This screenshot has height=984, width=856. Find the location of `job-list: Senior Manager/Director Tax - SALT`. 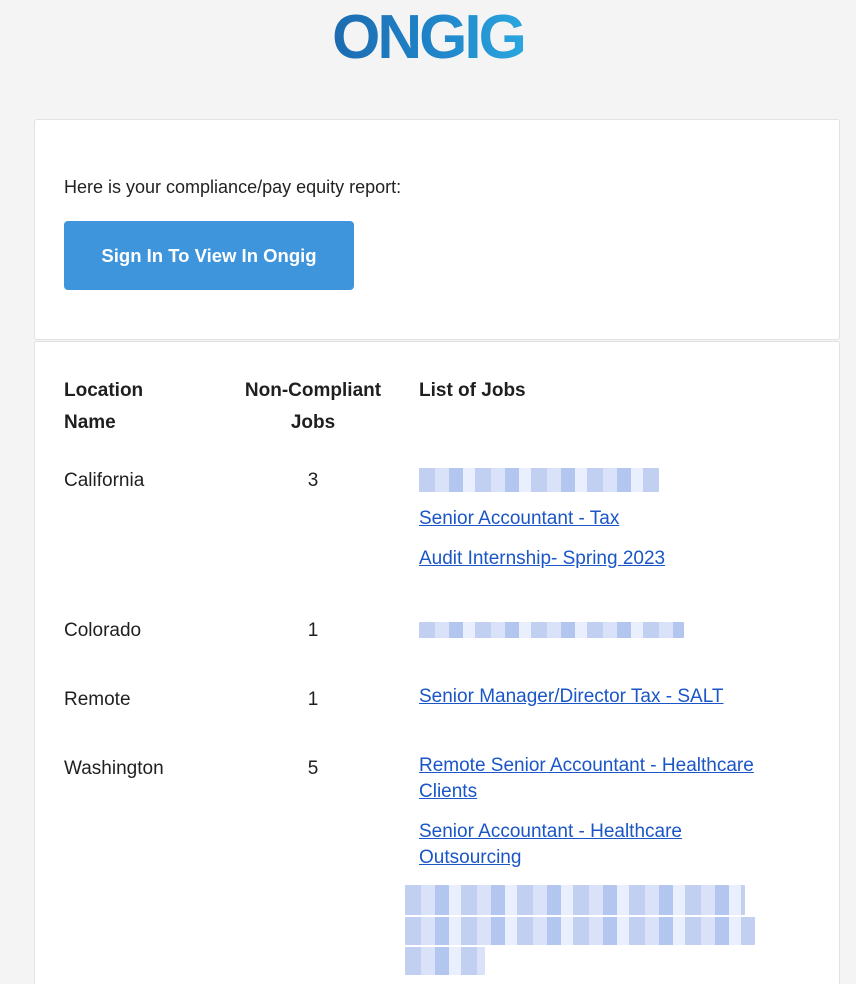

job-list: Senior Manager/Director Tax - SALT is located at coordinates (609, 697).